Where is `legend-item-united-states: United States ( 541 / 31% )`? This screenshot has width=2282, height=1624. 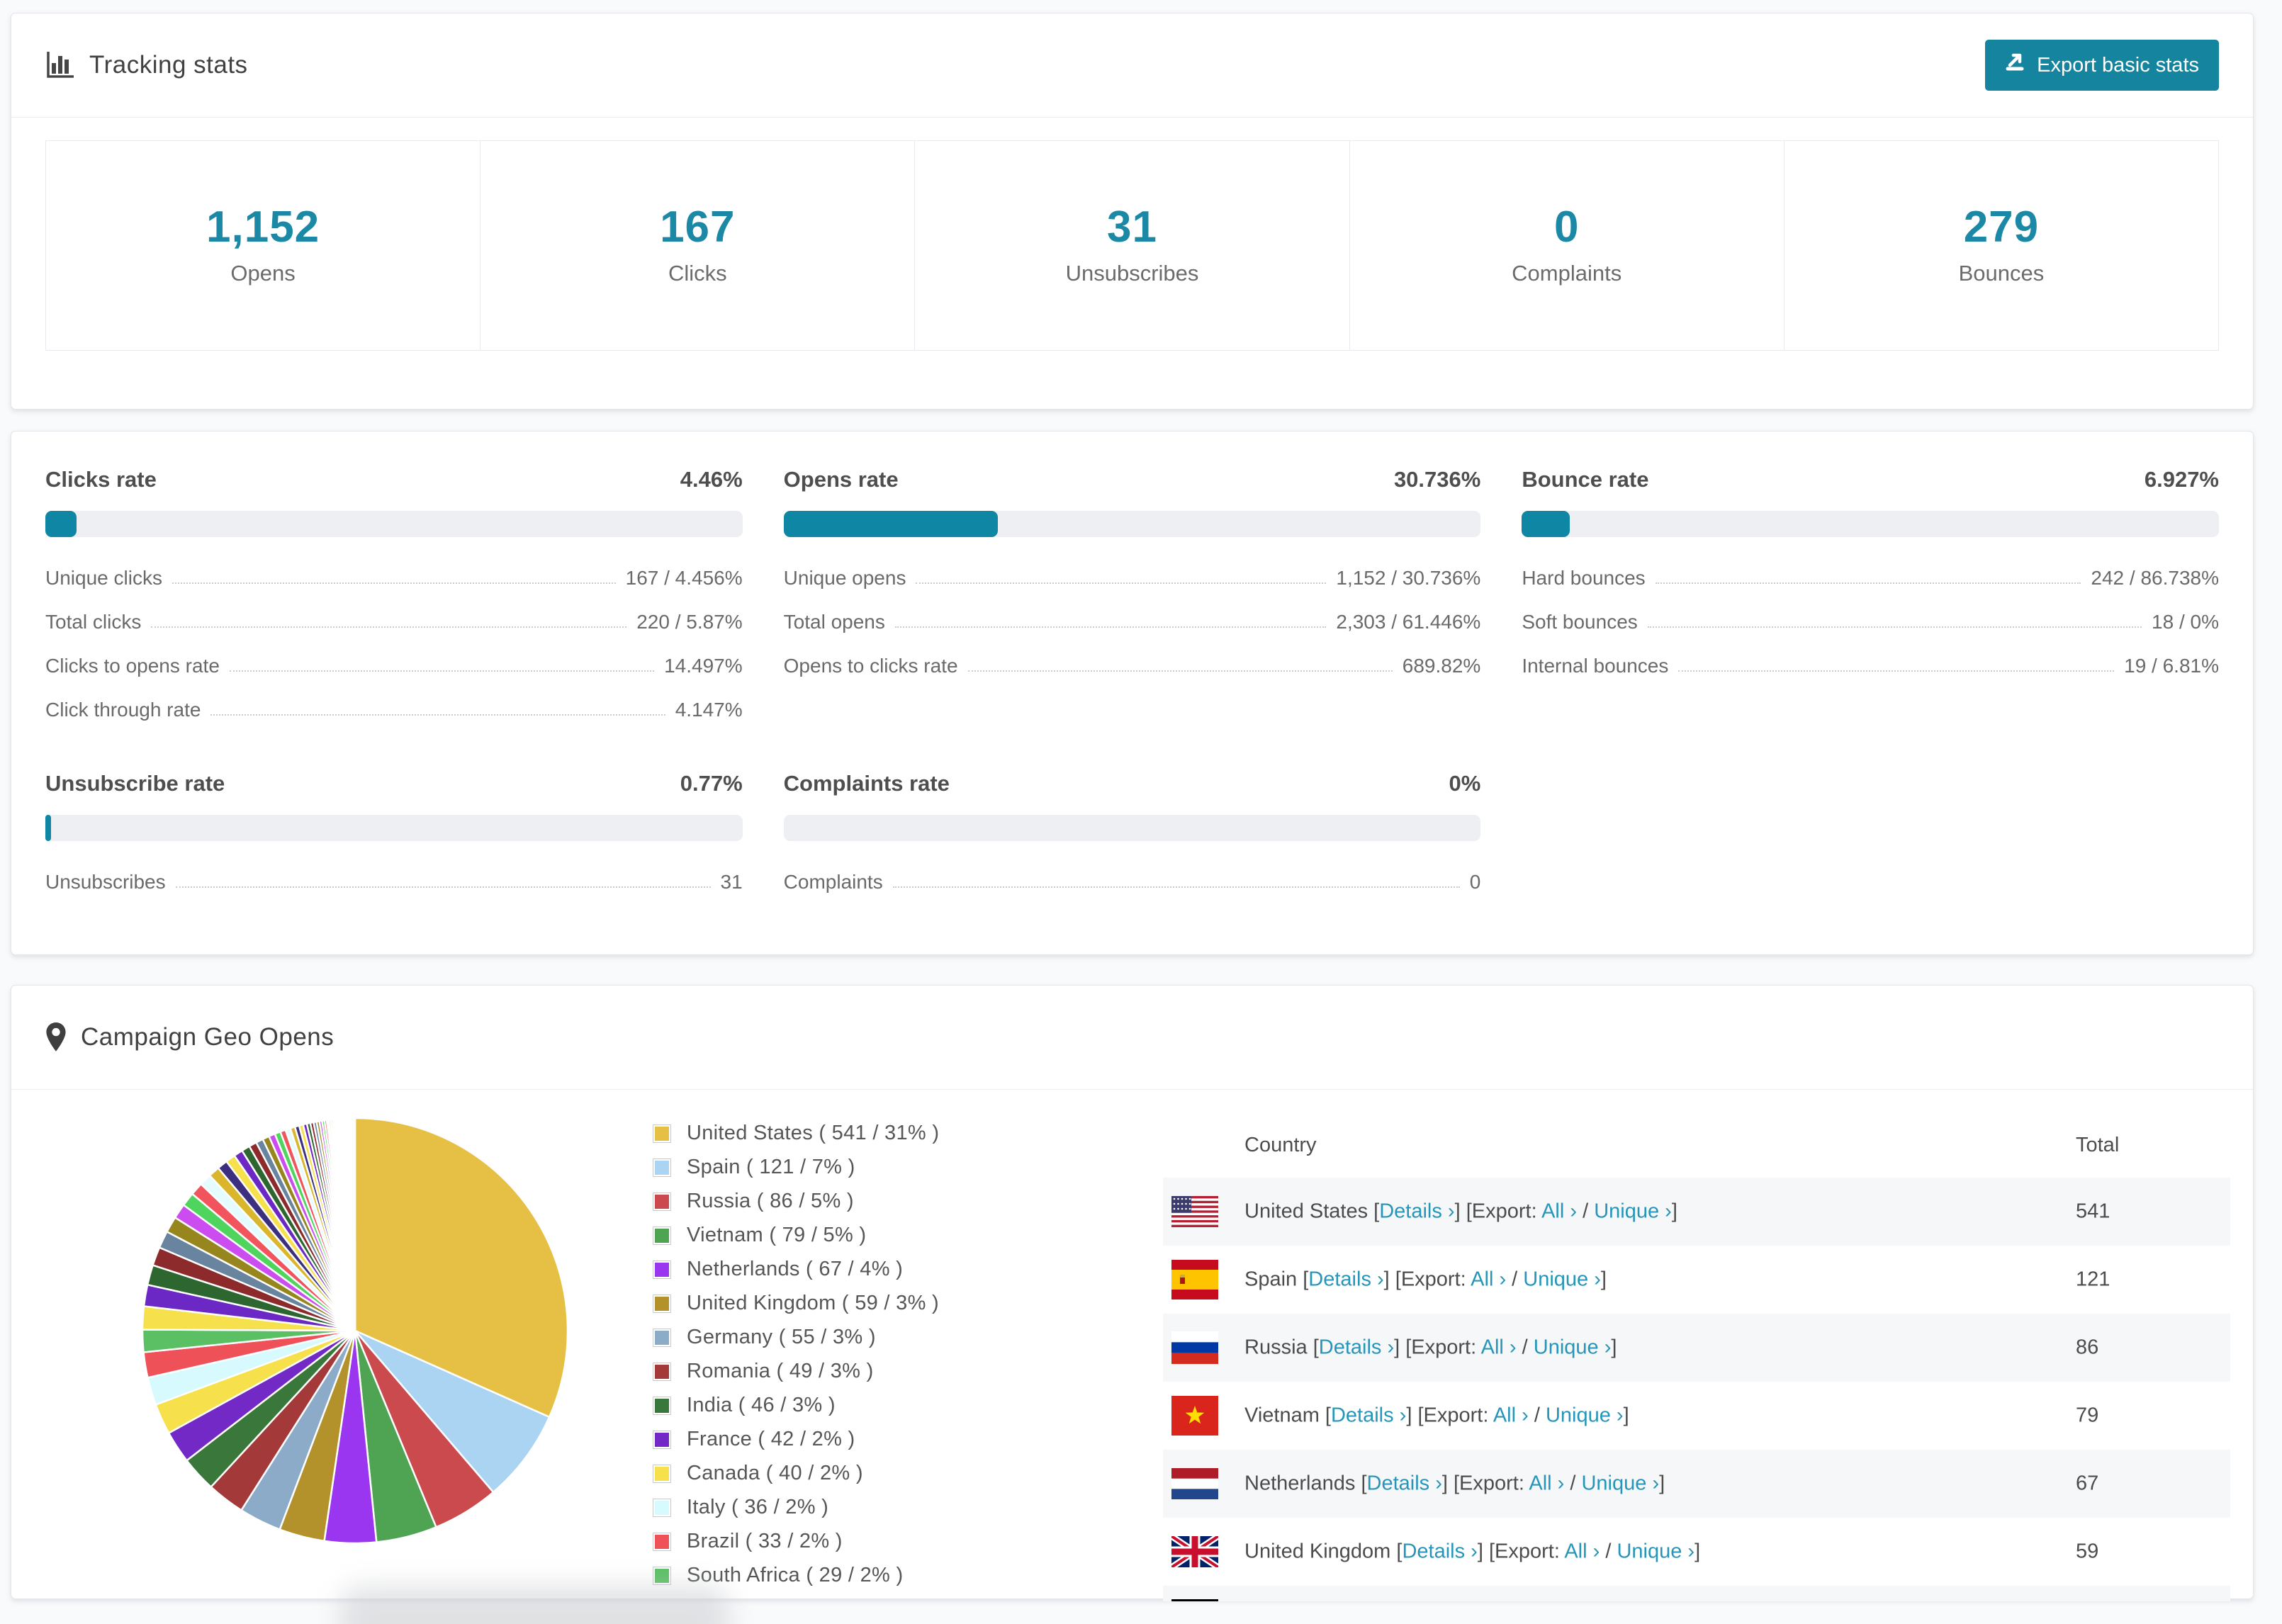 legend-item-united-states: United States ( 541 / 31% ) is located at coordinates (796, 1134).